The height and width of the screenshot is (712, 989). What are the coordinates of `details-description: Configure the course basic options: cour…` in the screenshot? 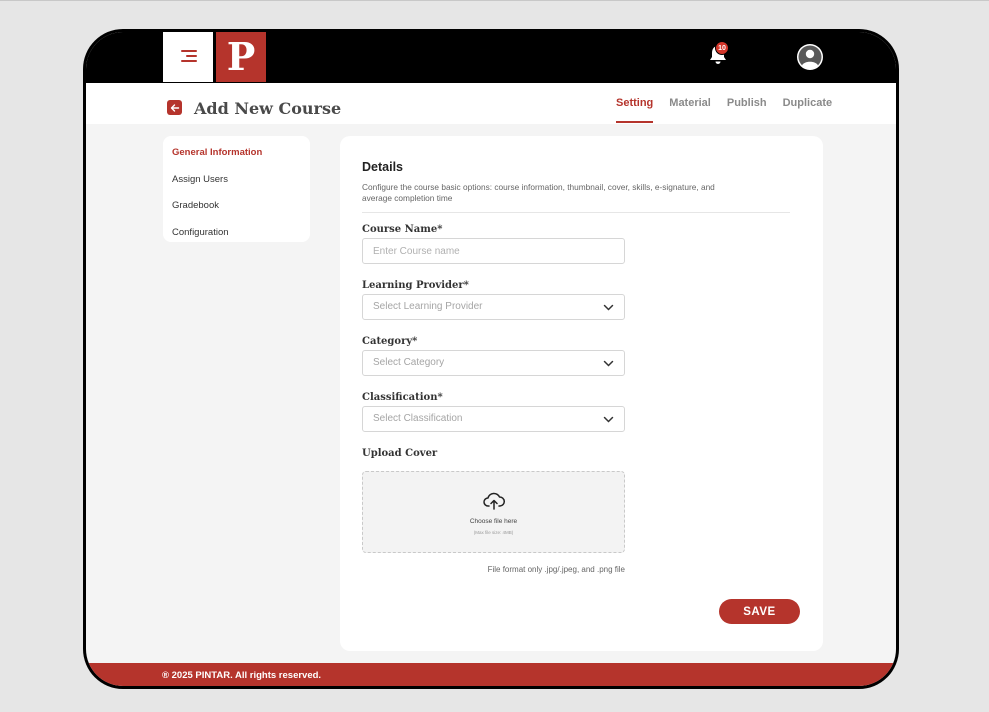 It's located at (538, 192).